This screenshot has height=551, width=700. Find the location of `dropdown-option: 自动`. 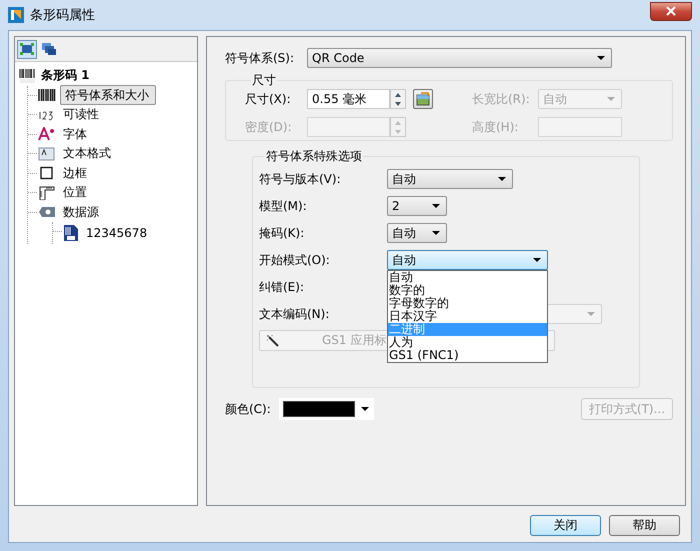

dropdown-option: 自动 is located at coordinates (467, 277).